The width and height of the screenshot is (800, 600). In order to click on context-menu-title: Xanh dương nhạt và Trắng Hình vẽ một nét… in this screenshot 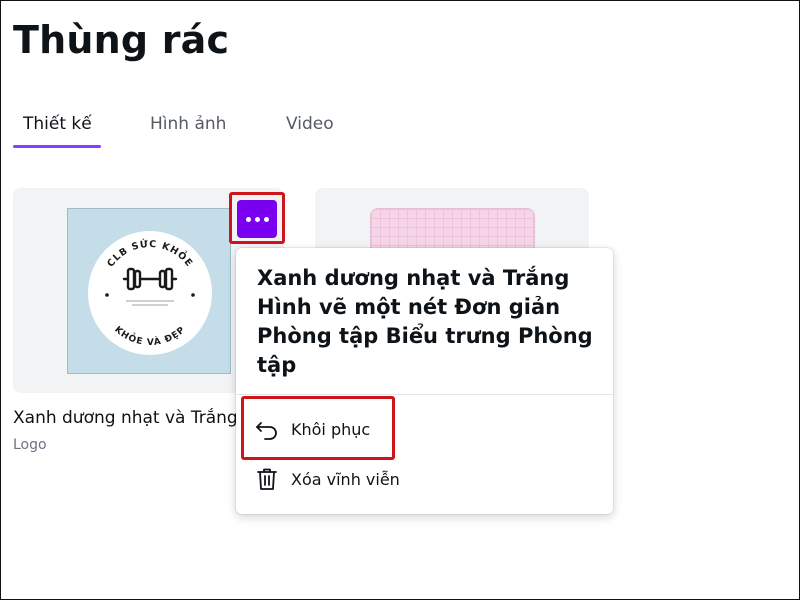, I will do `click(425, 321)`.